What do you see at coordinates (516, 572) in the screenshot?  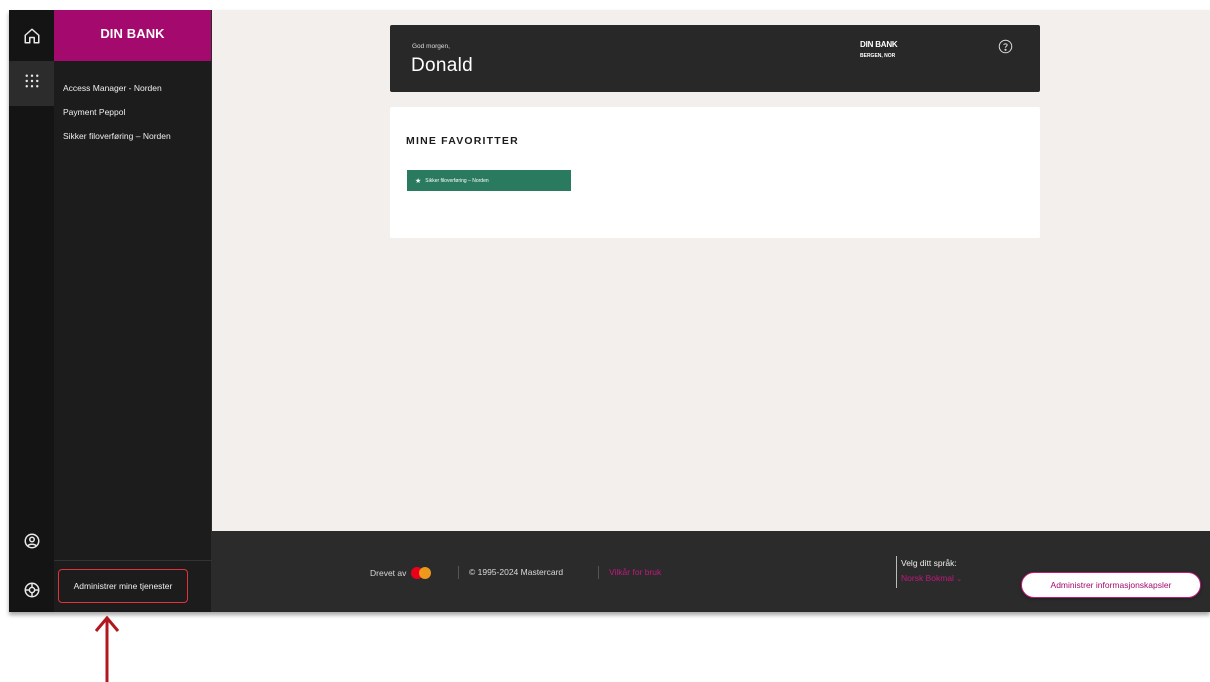 I see `copyright-text: © 1995-2024 Mastercard` at bounding box center [516, 572].